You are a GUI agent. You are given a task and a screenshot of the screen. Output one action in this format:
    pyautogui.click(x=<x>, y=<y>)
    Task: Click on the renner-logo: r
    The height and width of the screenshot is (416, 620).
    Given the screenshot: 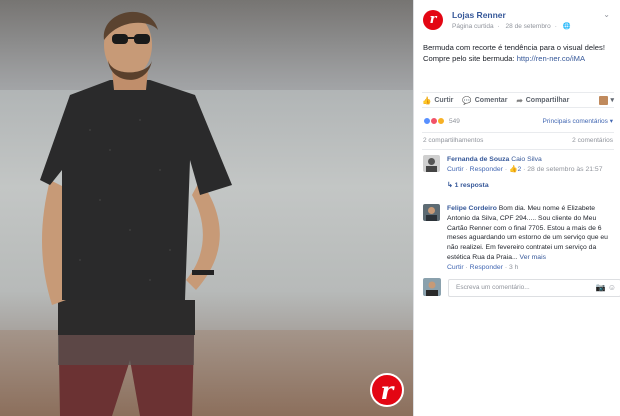 What is the action you would take?
    pyautogui.click(x=387, y=390)
    